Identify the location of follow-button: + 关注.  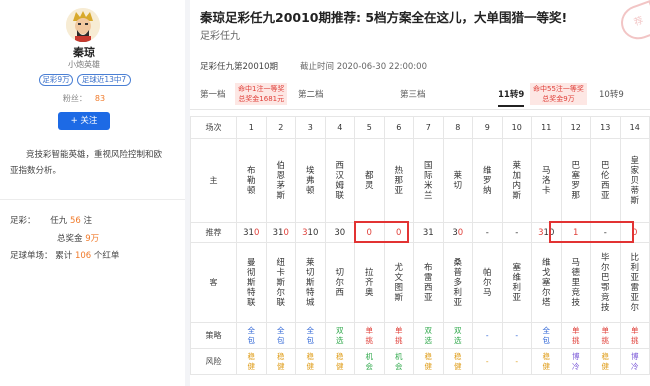
(84, 121).